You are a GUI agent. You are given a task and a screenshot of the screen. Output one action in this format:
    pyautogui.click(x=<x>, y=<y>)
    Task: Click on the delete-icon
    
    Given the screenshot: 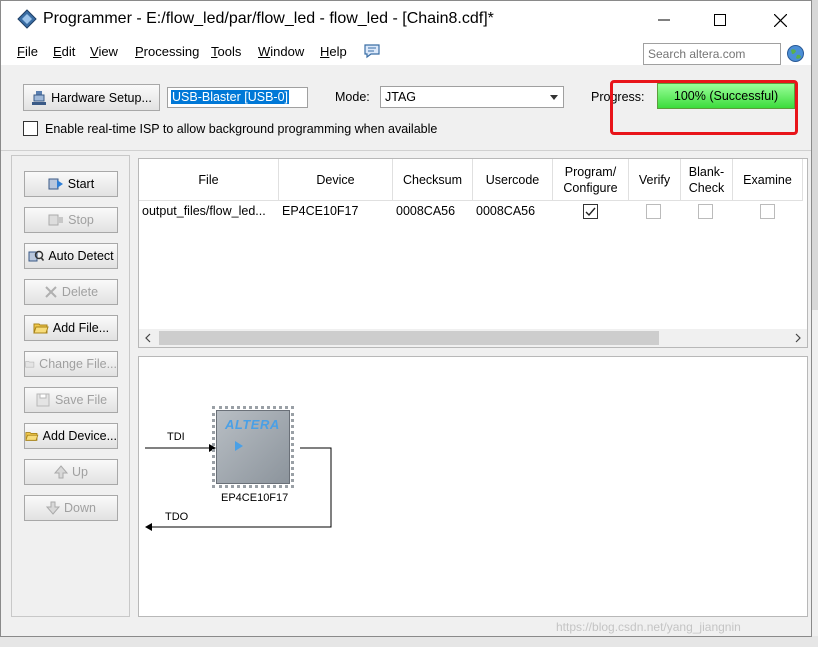 What is the action you would take?
    pyautogui.click(x=51, y=292)
    